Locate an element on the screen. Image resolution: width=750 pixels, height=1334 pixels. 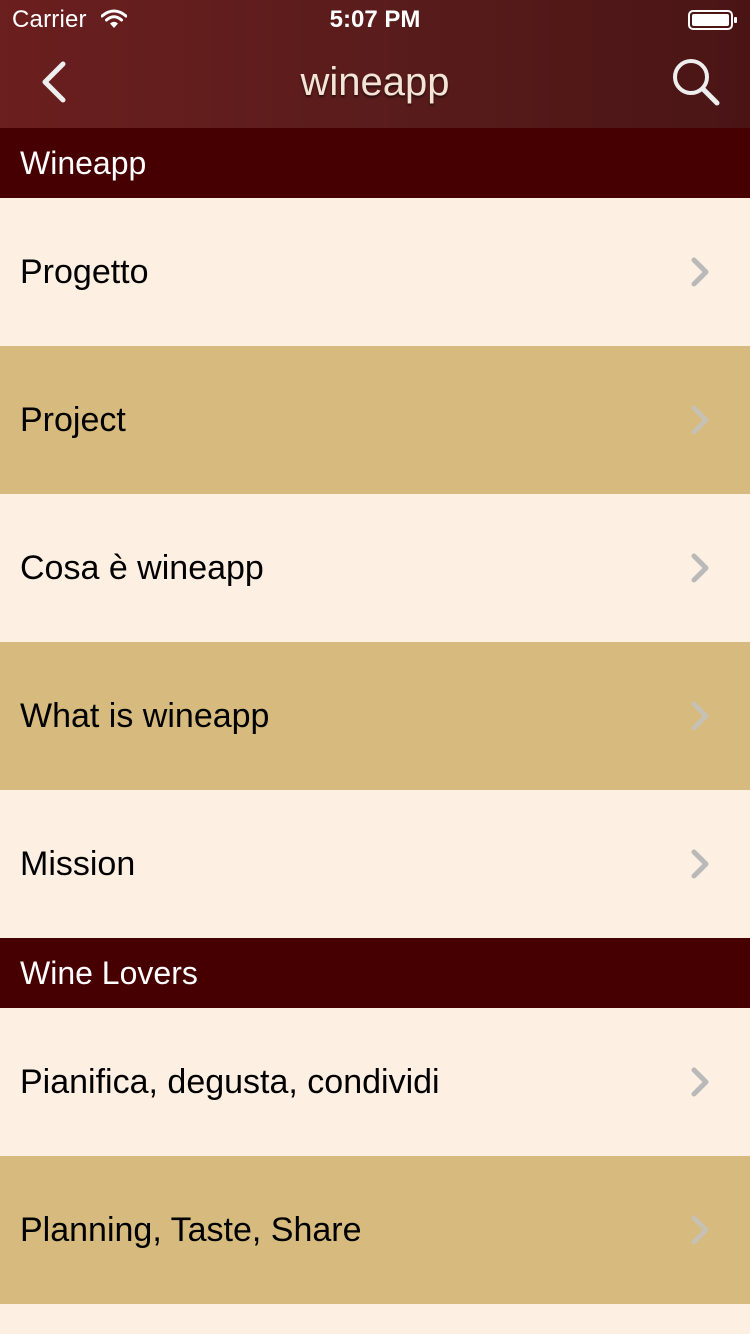
list-item-label: Progetto is located at coordinates (84, 271).